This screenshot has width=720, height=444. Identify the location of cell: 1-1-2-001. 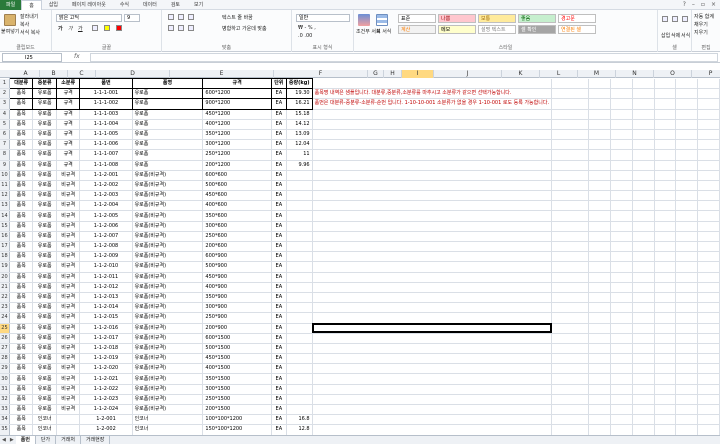
(106, 175).